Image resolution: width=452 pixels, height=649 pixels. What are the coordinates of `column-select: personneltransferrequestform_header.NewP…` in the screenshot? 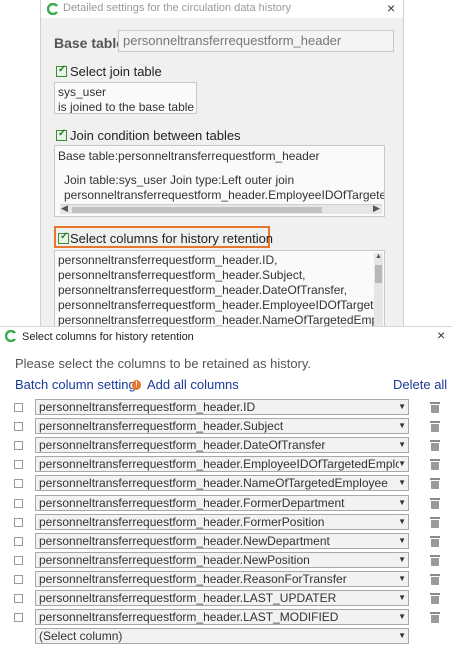 It's located at (222, 560).